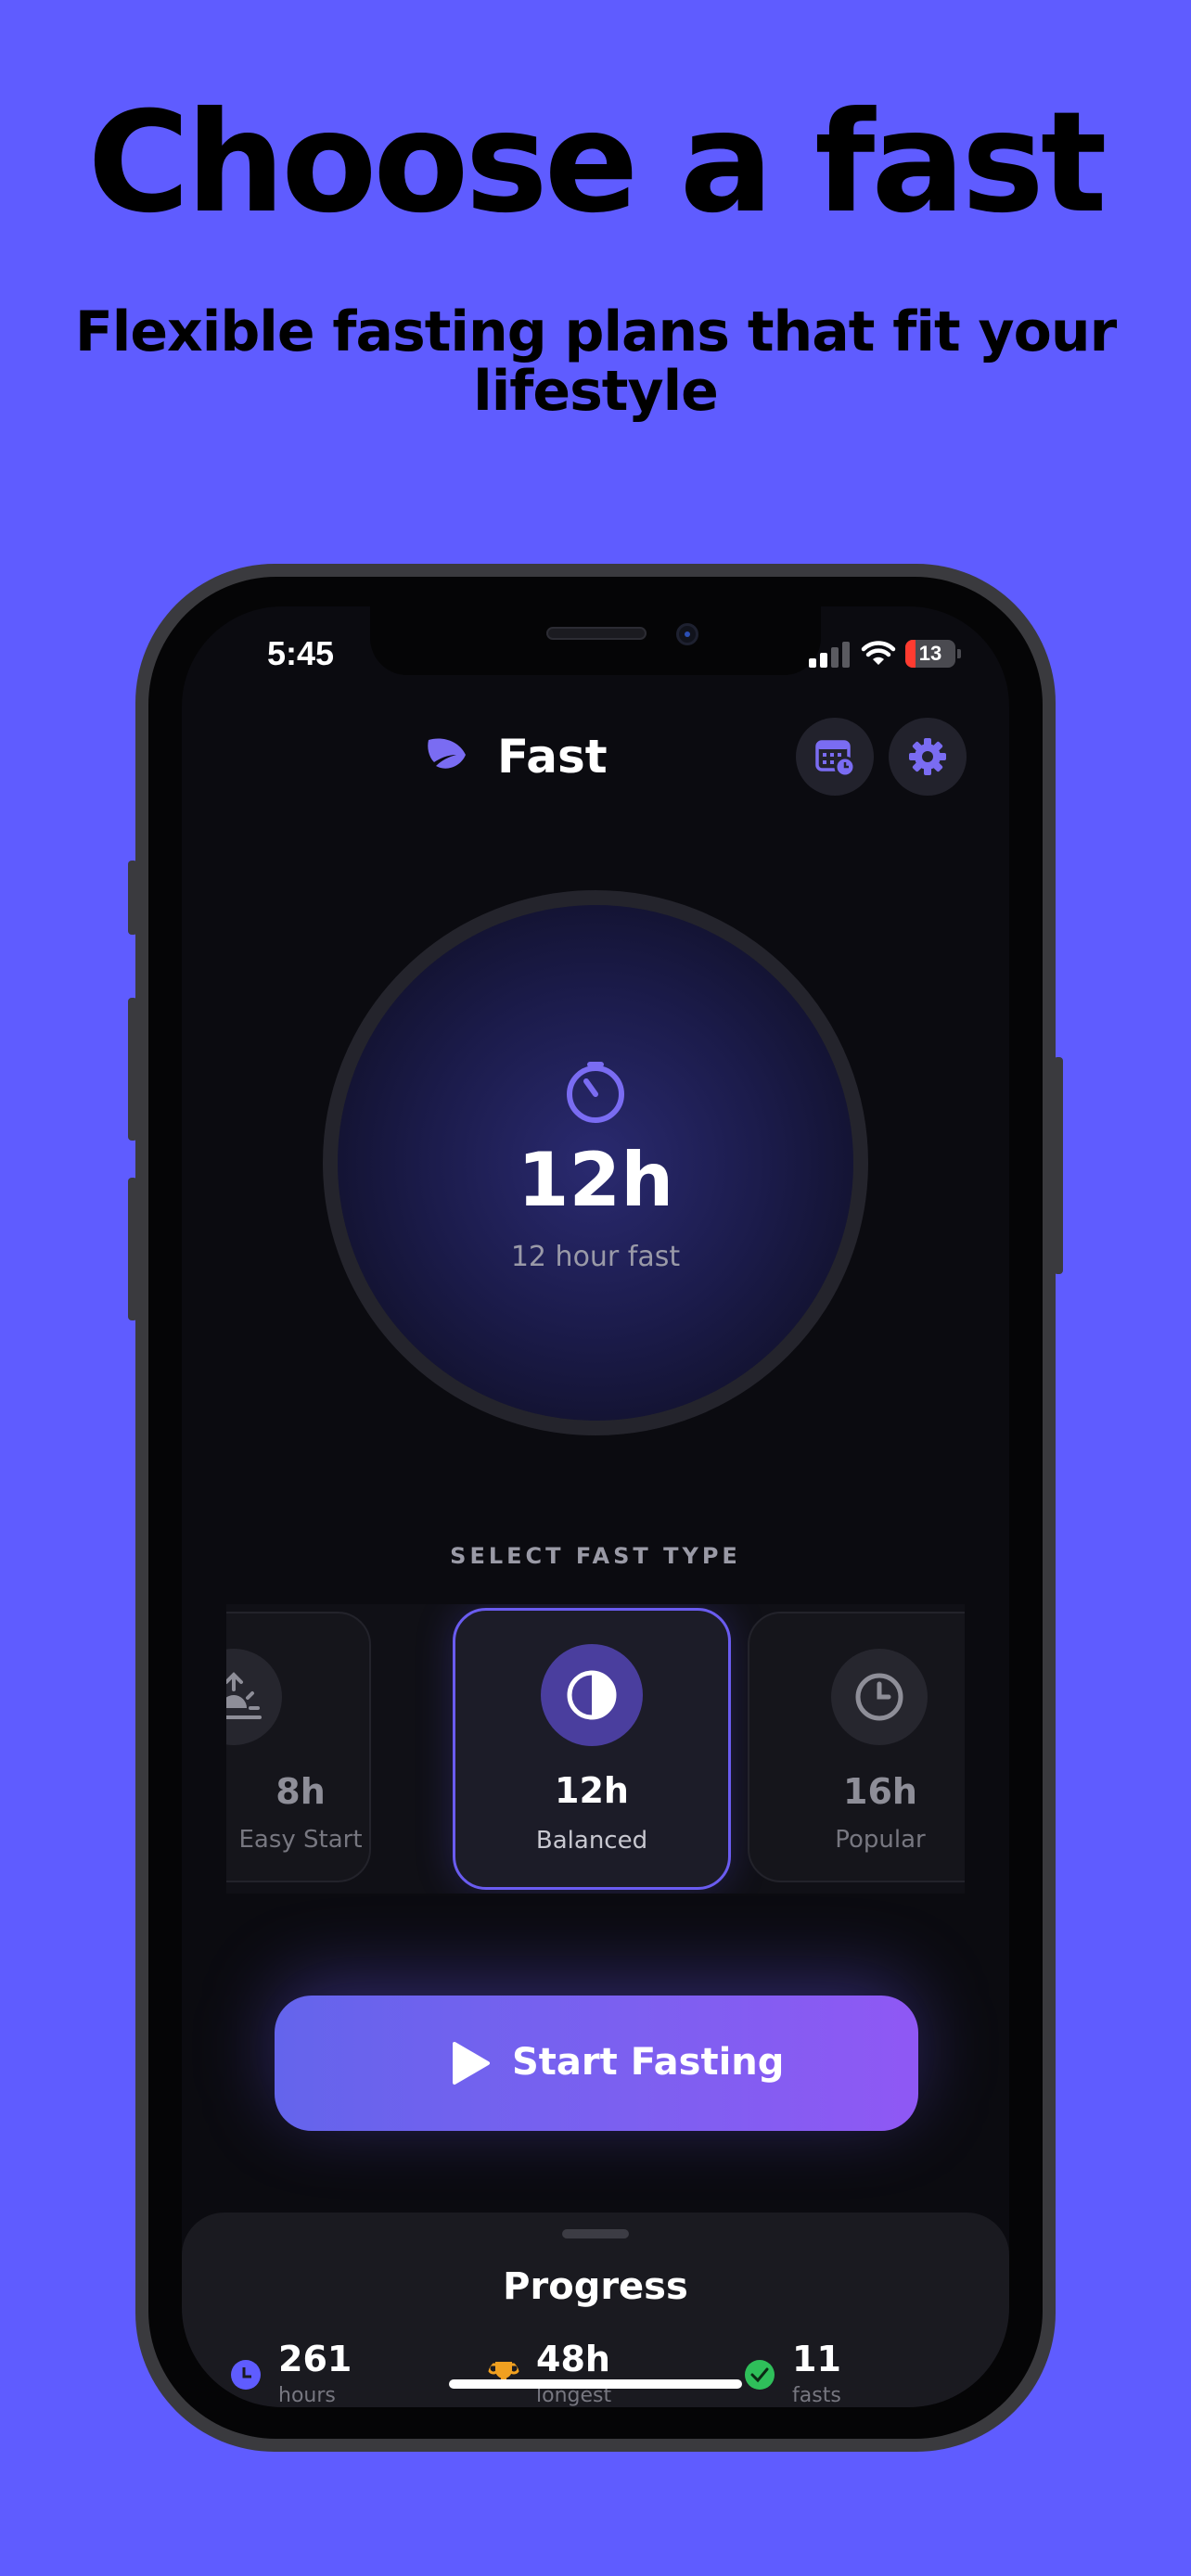  What do you see at coordinates (592, 1791) in the screenshot?
I see `card-hours: 12h` at bounding box center [592, 1791].